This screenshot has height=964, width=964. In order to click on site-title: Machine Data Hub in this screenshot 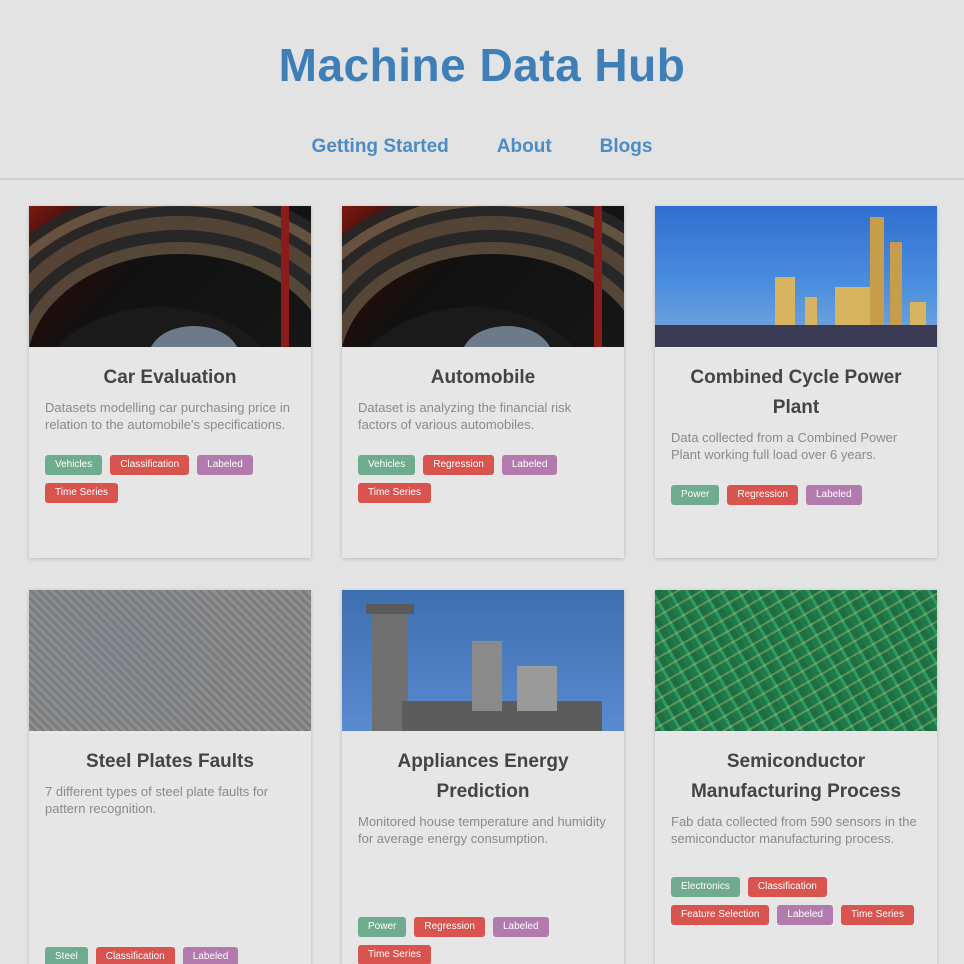, I will do `click(482, 46)`.